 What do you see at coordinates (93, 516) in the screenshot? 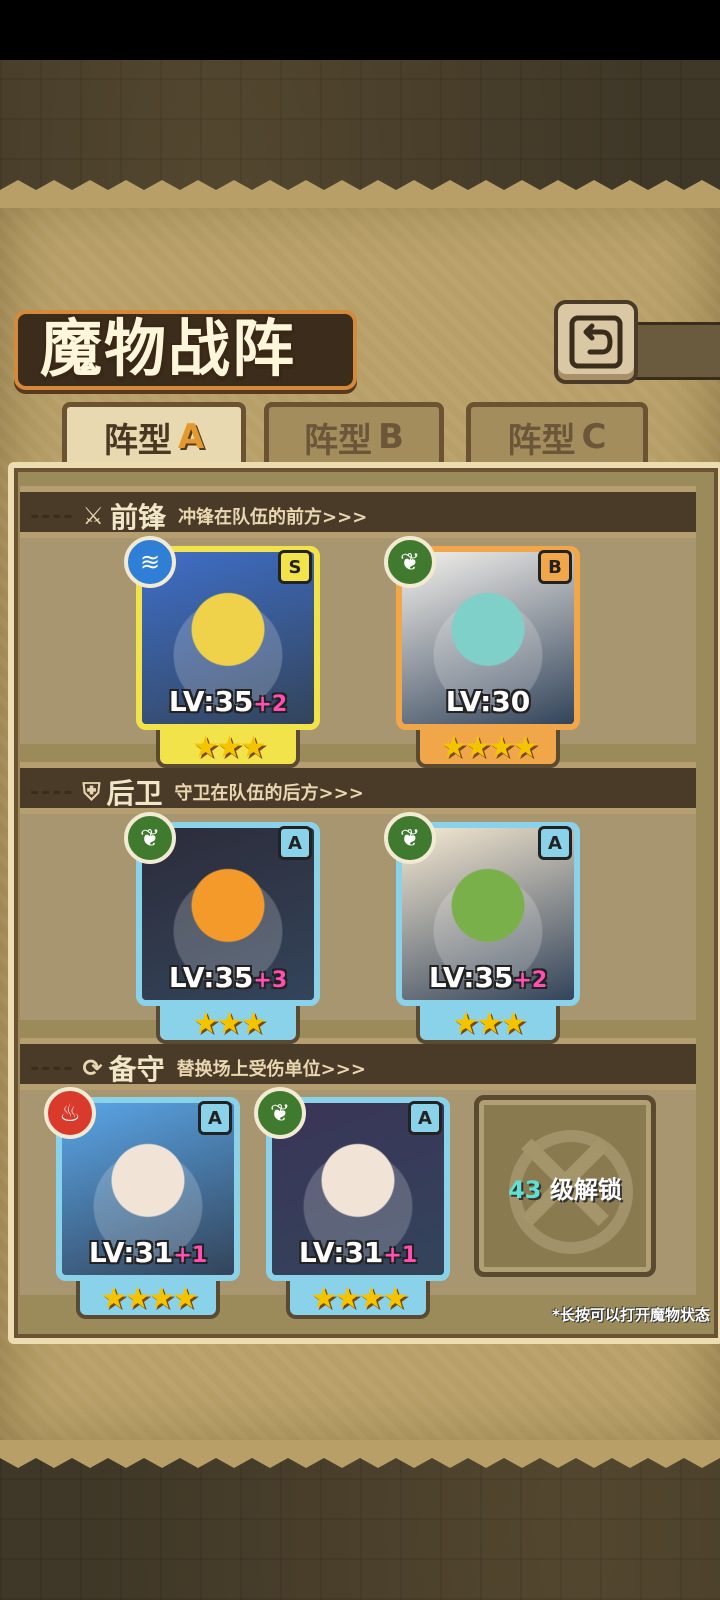
I see `sword-icon: ⚔` at bounding box center [93, 516].